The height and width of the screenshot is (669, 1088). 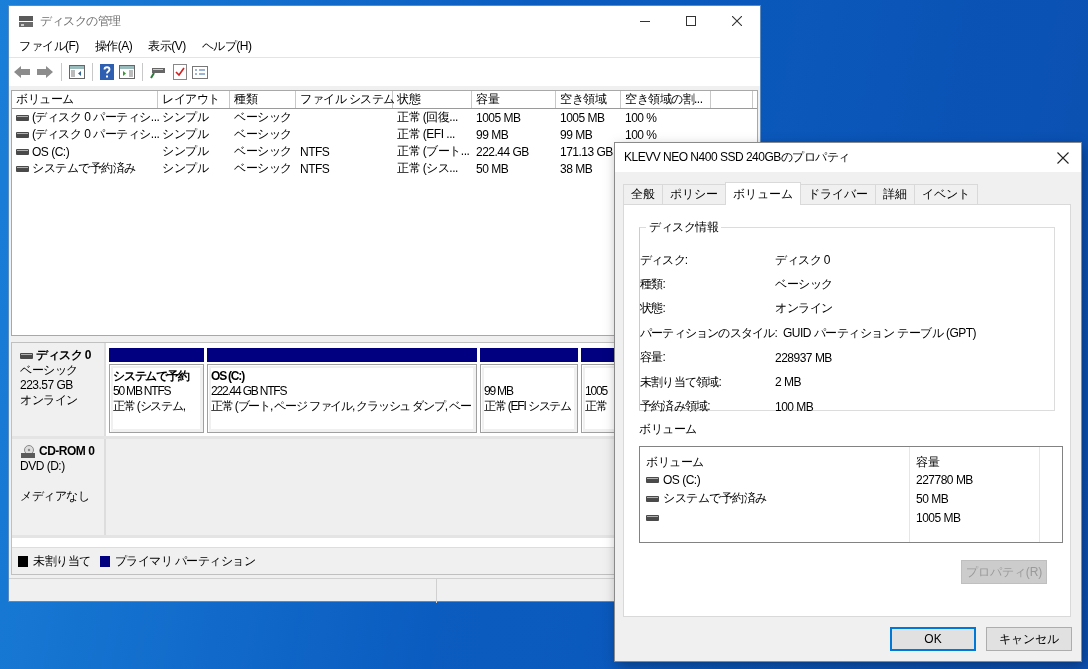 I want to click on field-value: GUID パーティション テーブル (GPT), so click(x=879, y=333).